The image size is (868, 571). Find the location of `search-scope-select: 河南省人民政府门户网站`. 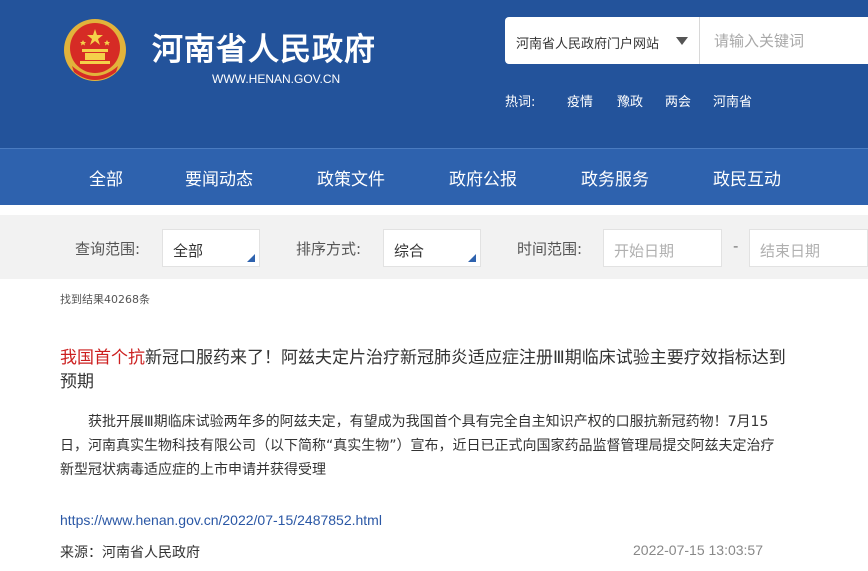

search-scope-select: 河南省人民政府门户网站 is located at coordinates (602, 40).